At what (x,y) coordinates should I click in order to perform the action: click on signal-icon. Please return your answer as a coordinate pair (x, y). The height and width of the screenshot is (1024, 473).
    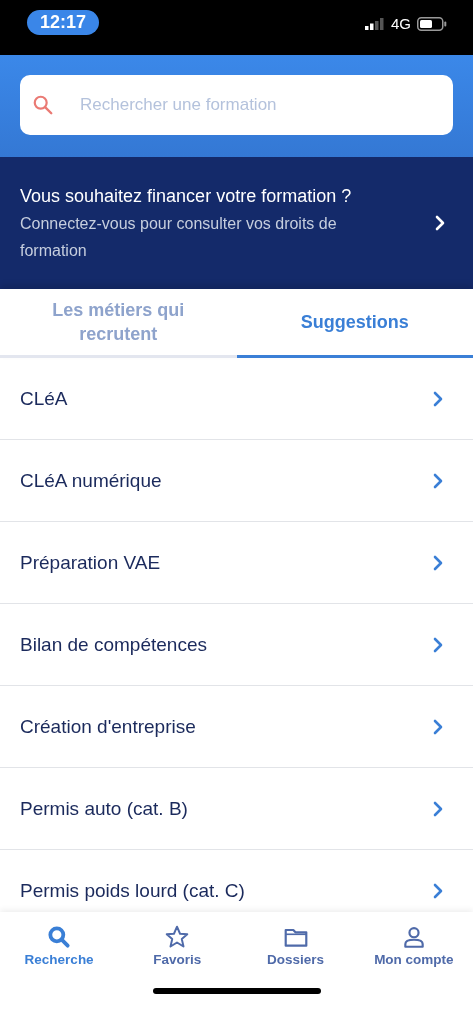
    Looking at the image, I should click on (375, 23).